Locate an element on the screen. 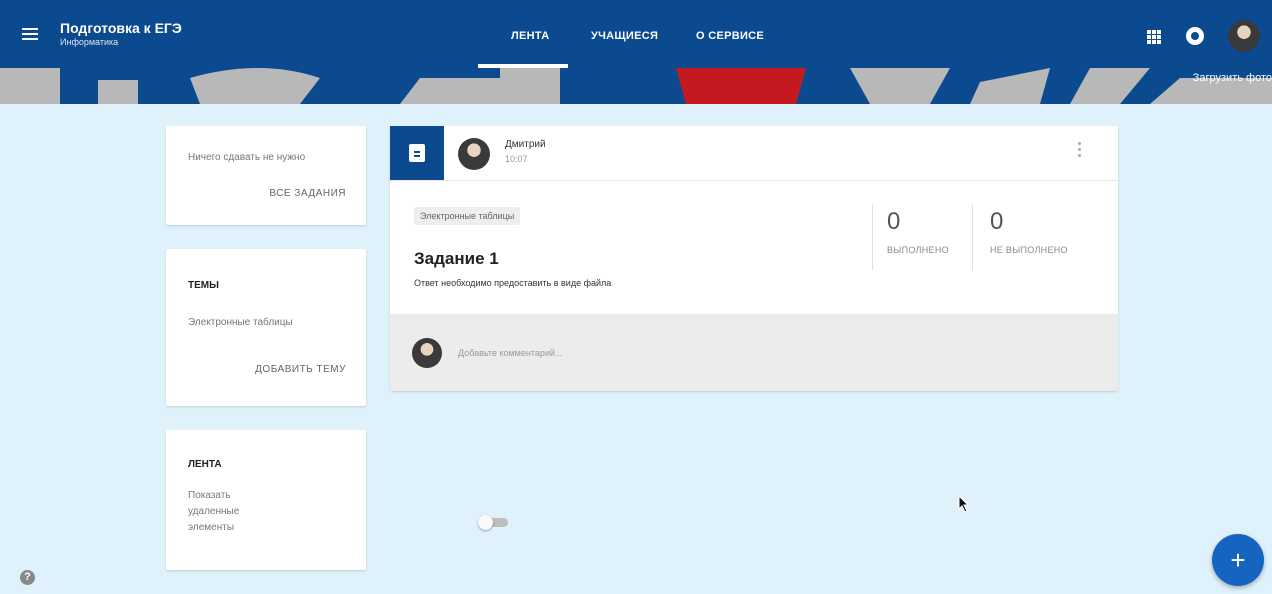 This screenshot has width=1272, height=594. commenter-avatar is located at coordinates (427, 353).